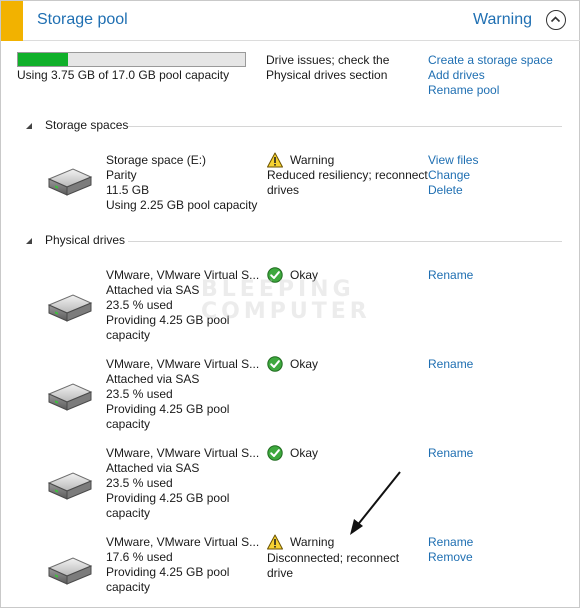 The image size is (580, 608). Describe the element at coordinates (333, 558) in the screenshot. I see `drive-status-detail-line1: Disconnected; reconnect` at that location.